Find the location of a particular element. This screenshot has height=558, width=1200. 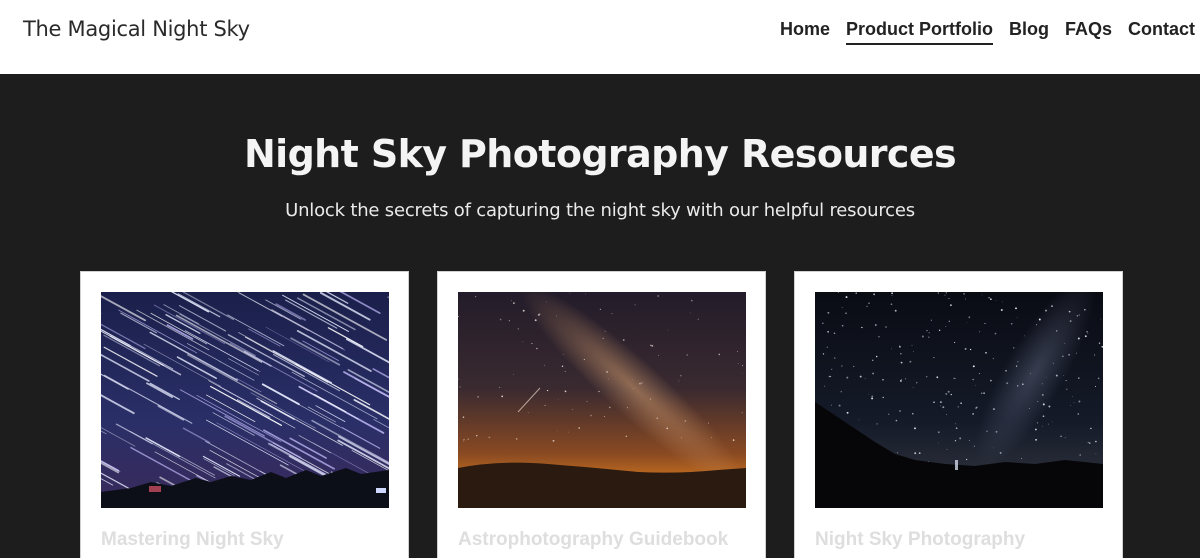

star-trails-image is located at coordinates (245, 400).